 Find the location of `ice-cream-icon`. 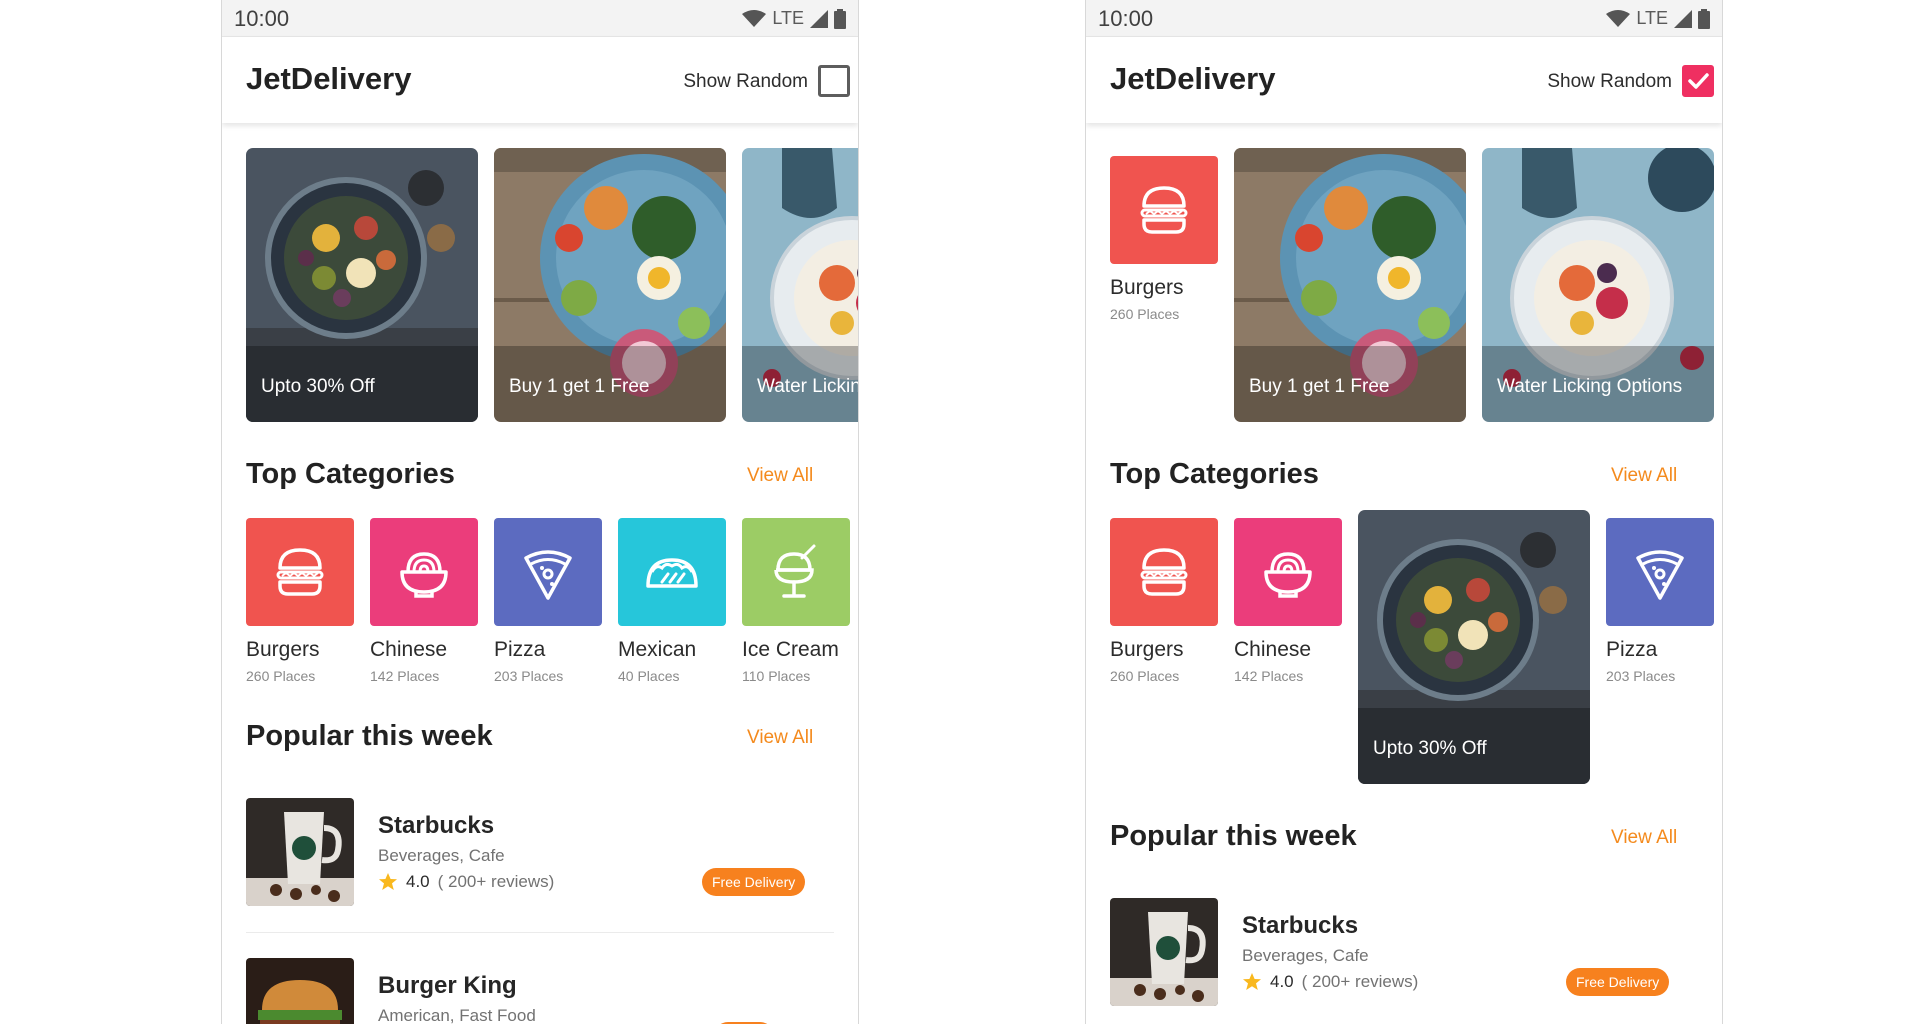

ice-cream-icon is located at coordinates (795, 571).